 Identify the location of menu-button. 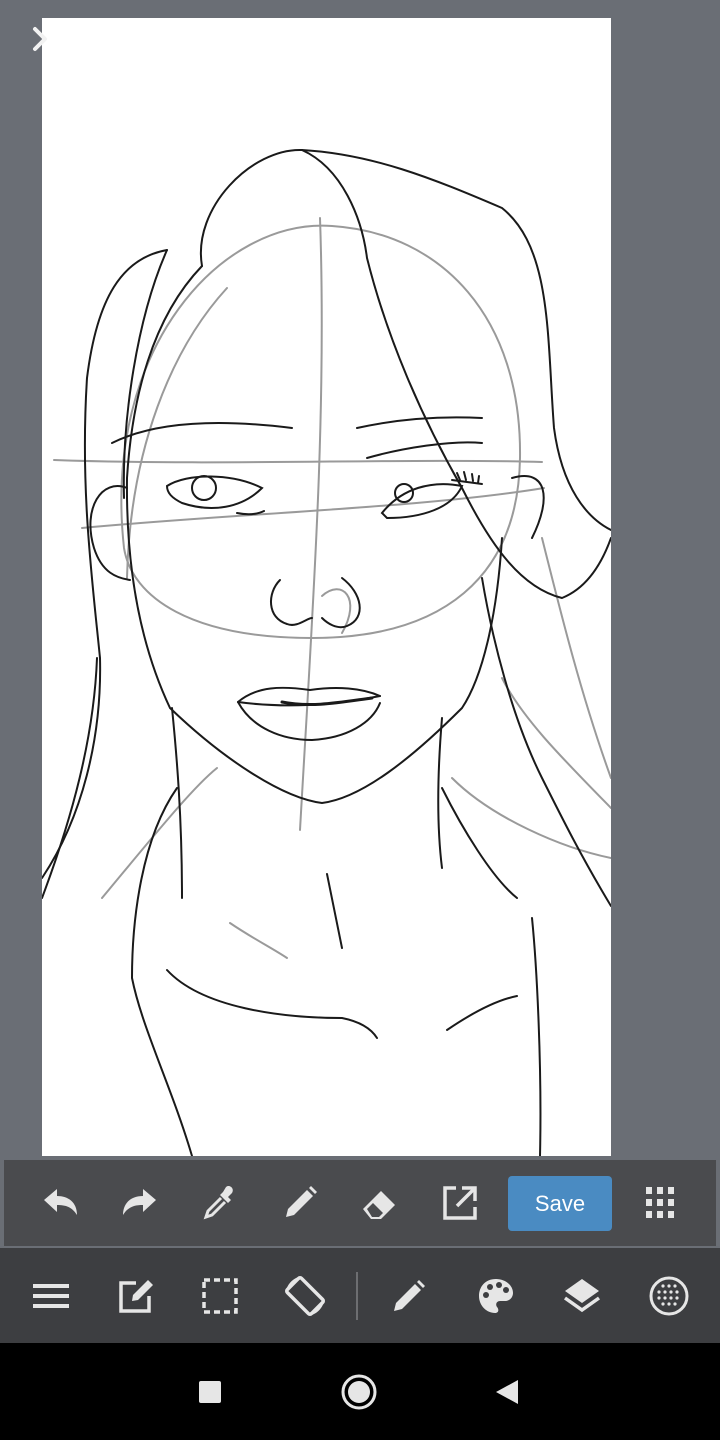
(51, 1296).